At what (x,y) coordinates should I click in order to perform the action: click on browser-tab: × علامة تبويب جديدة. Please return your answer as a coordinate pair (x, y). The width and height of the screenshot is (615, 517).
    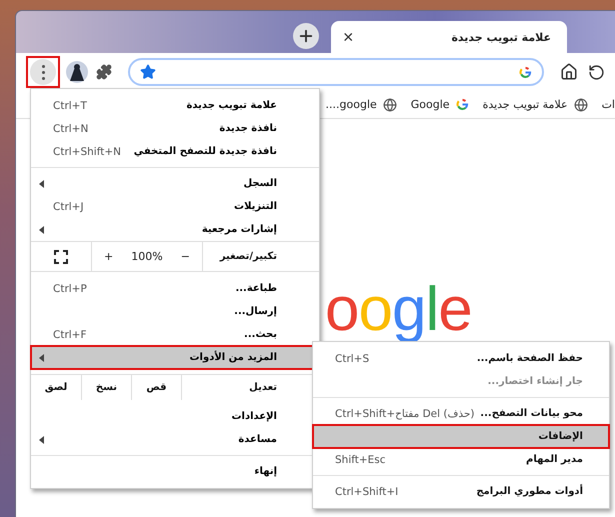
    Looking at the image, I should click on (449, 37).